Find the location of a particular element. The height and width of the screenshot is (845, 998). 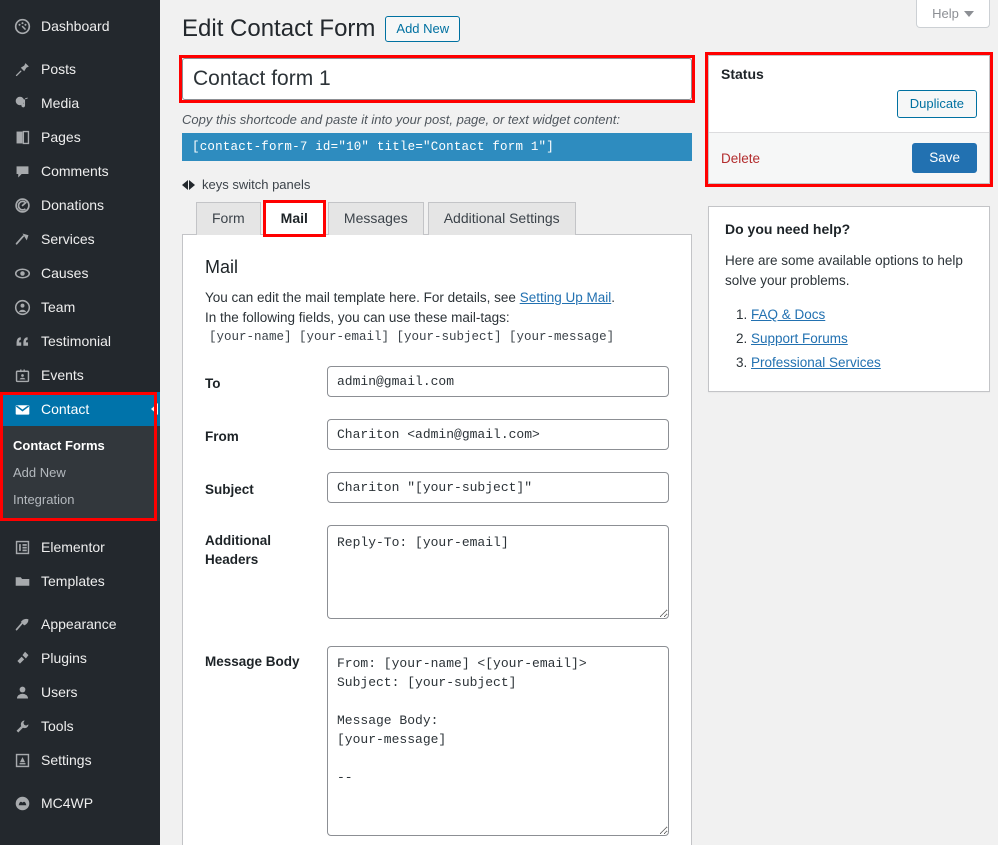

sidebar-item-label: Team is located at coordinates (58, 307).